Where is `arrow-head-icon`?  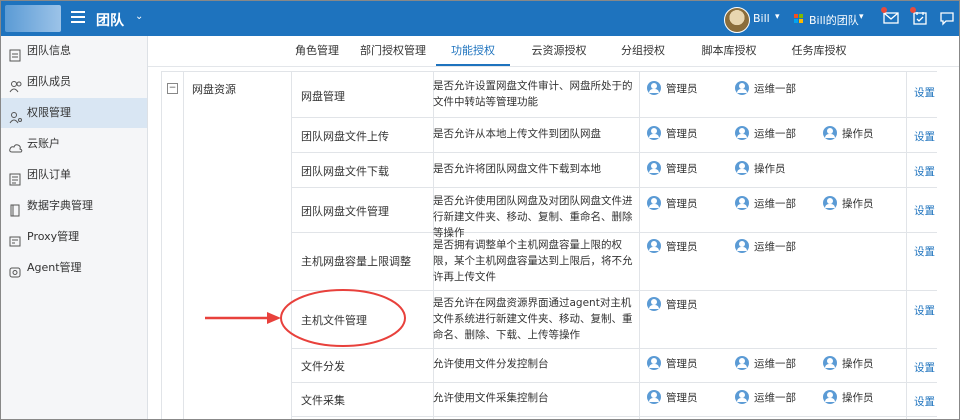 arrow-head-icon is located at coordinates (274, 318).